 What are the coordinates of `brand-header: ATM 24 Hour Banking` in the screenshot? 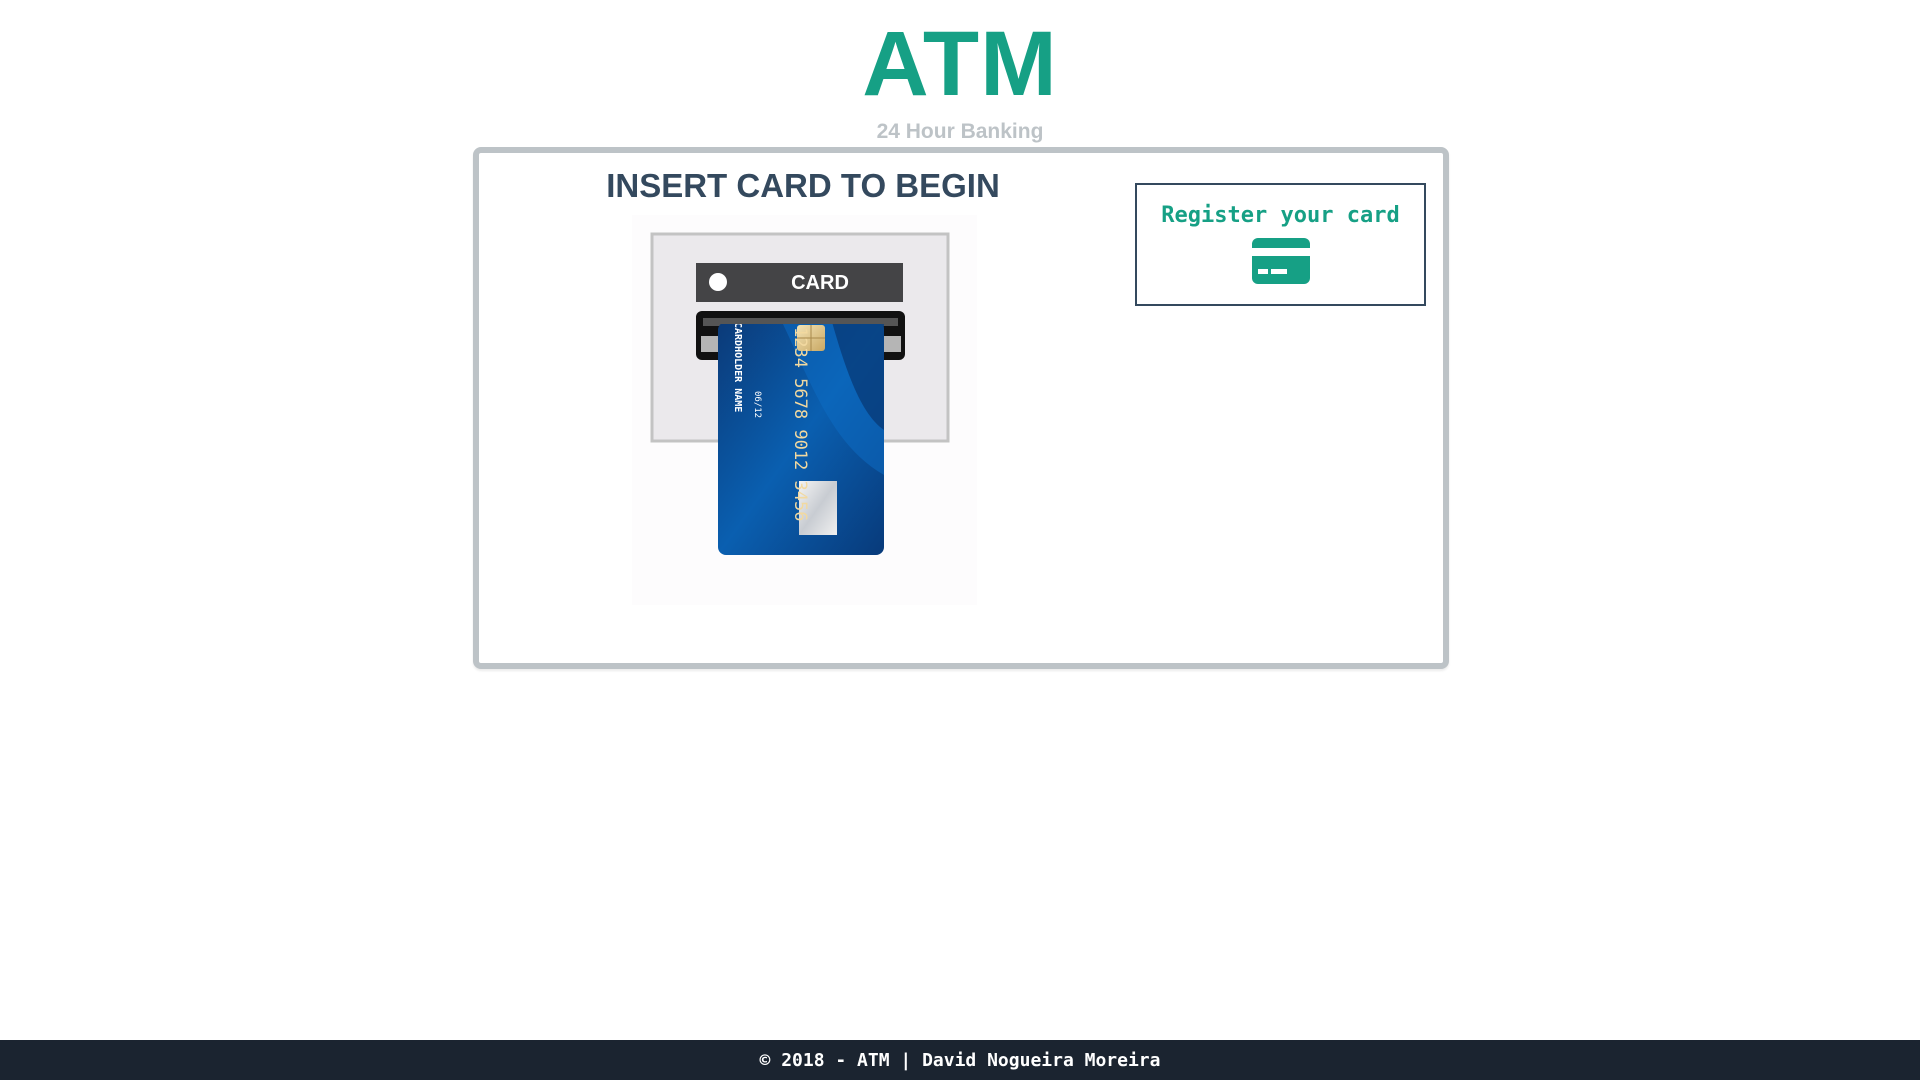 It's located at (960, 81).